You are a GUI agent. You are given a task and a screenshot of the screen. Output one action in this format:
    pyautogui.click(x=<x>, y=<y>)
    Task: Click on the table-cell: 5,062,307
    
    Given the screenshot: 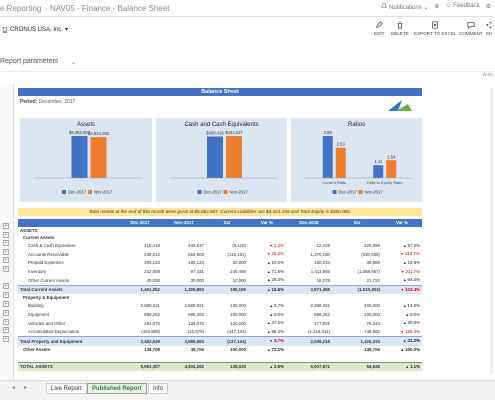 What is the action you would take?
    pyautogui.click(x=140, y=366)
    